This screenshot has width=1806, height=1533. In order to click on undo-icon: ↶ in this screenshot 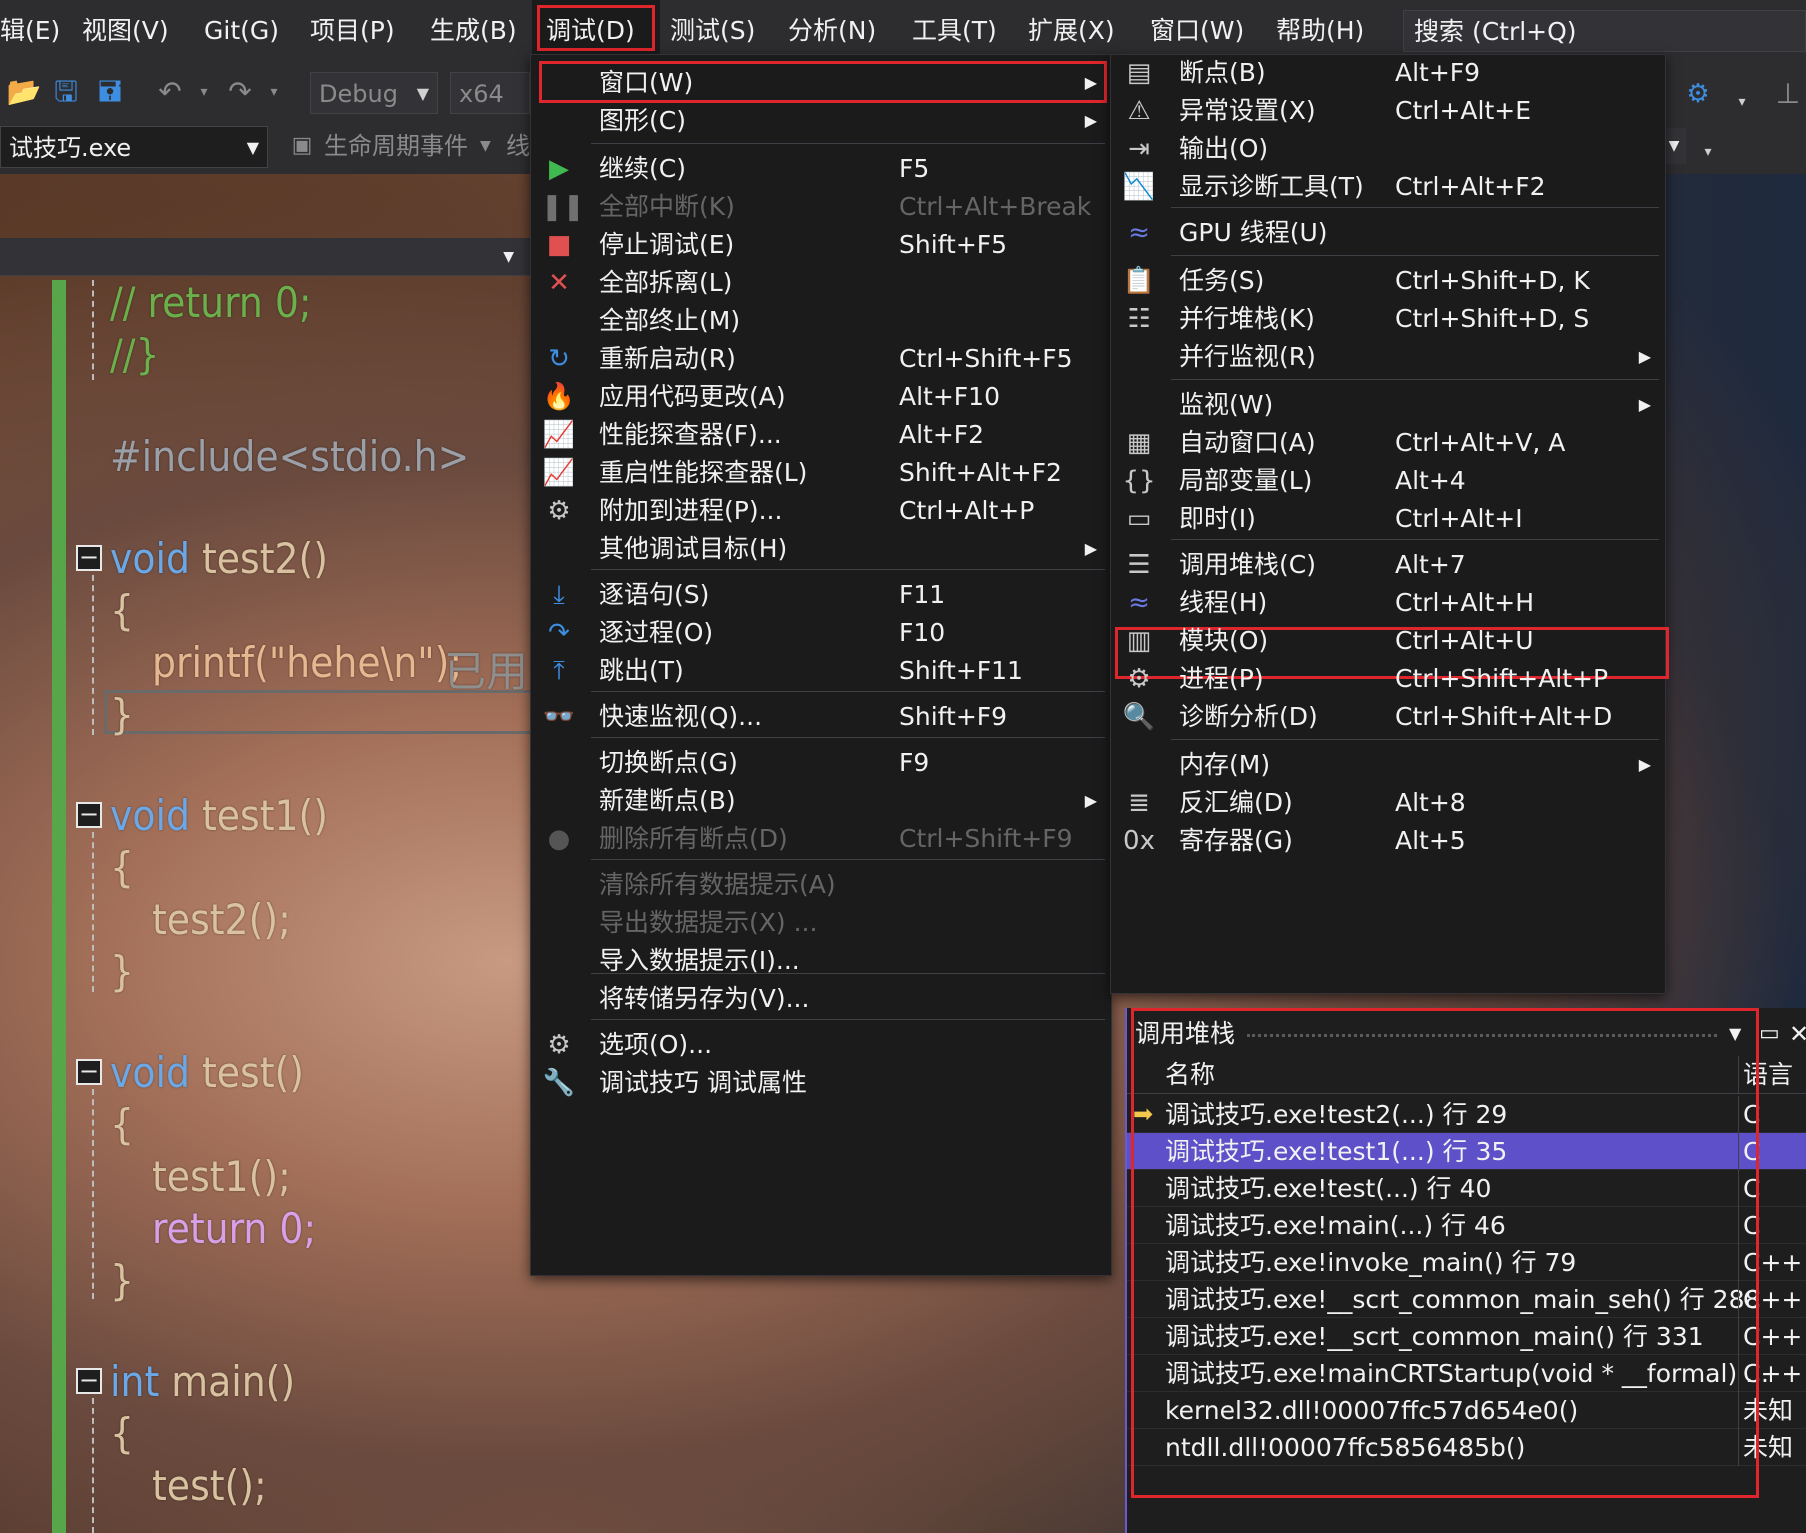, I will do `click(170, 92)`.